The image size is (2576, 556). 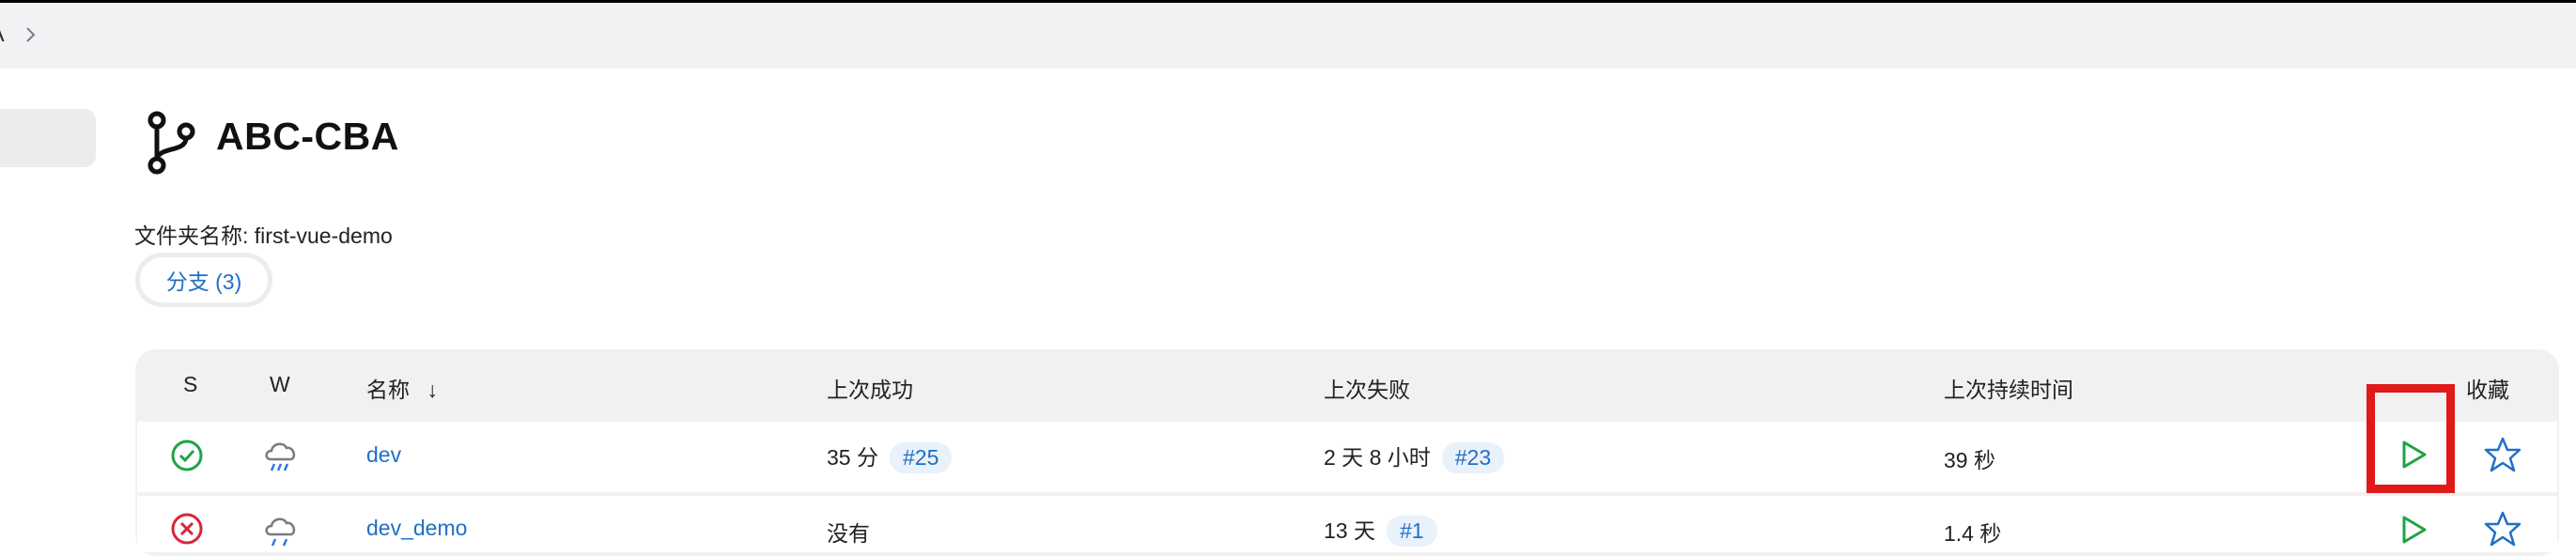 I want to click on page-title: ABC-CBA, so click(x=308, y=136).